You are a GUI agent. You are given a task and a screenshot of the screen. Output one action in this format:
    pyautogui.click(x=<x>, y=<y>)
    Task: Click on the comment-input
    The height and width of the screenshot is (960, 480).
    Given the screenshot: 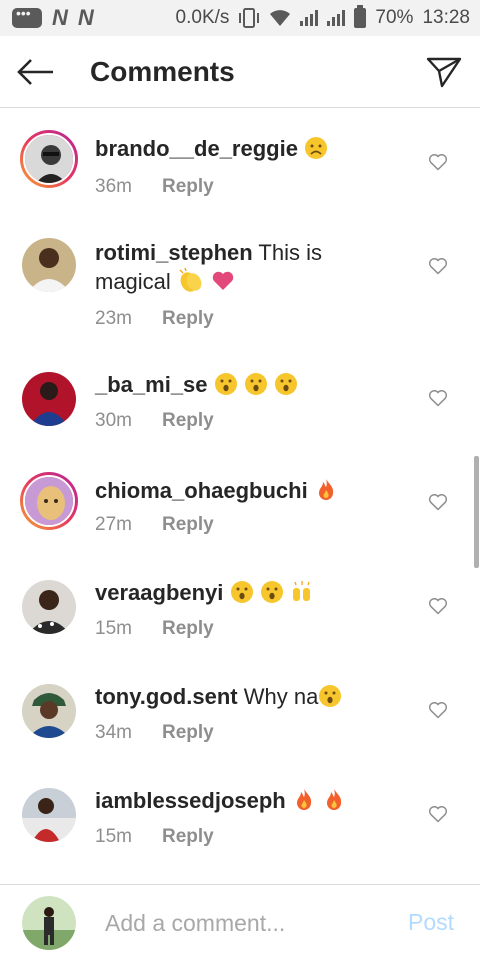 What is the action you would take?
    pyautogui.click(x=245, y=923)
    